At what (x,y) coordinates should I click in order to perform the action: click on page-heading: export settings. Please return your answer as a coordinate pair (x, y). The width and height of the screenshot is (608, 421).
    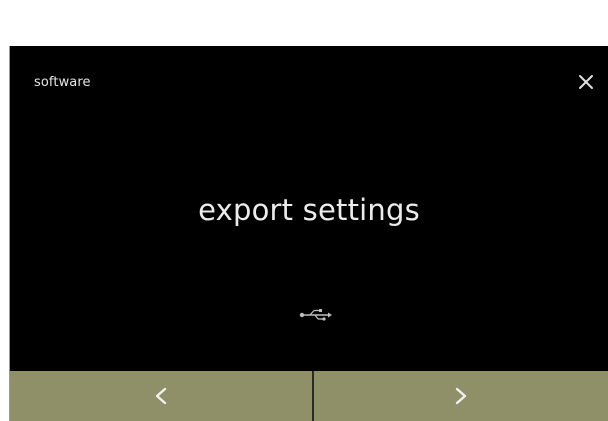
    Looking at the image, I should click on (309, 210).